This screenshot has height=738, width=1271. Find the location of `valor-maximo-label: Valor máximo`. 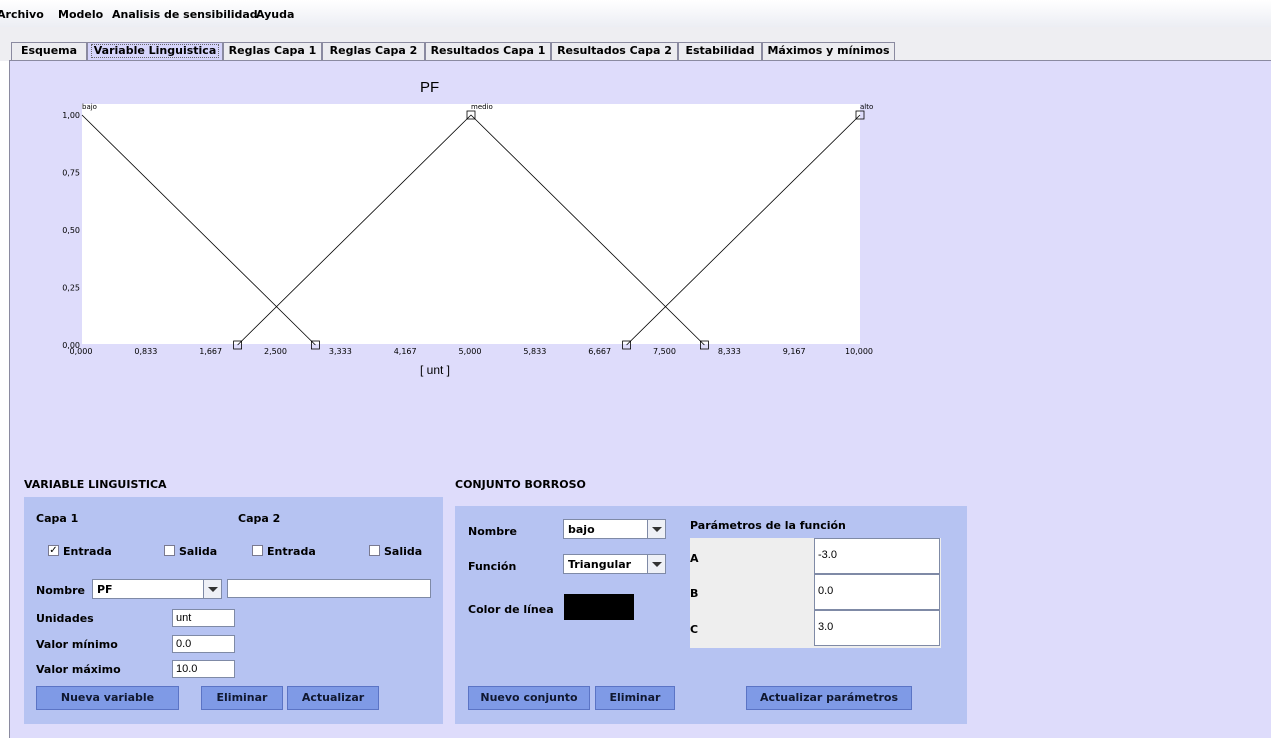

valor-maximo-label: Valor máximo is located at coordinates (78, 669).